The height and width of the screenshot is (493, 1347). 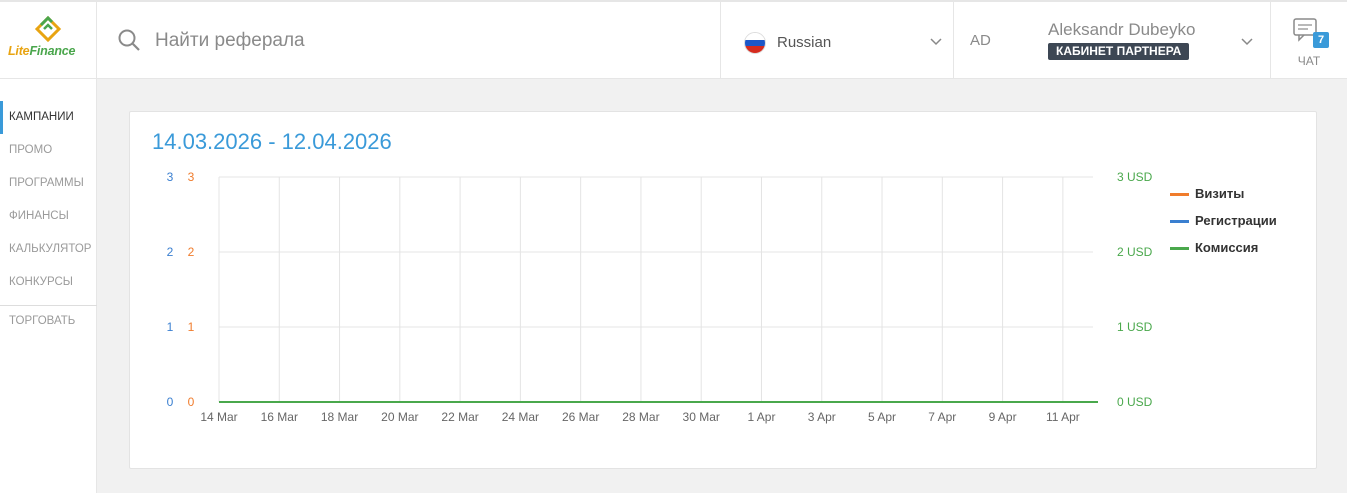 I want to click on user-menu: AD Aleksandr Dubeyko КАБИНЕТ ПАРТНЕРА, so click(x=1112, y=40).